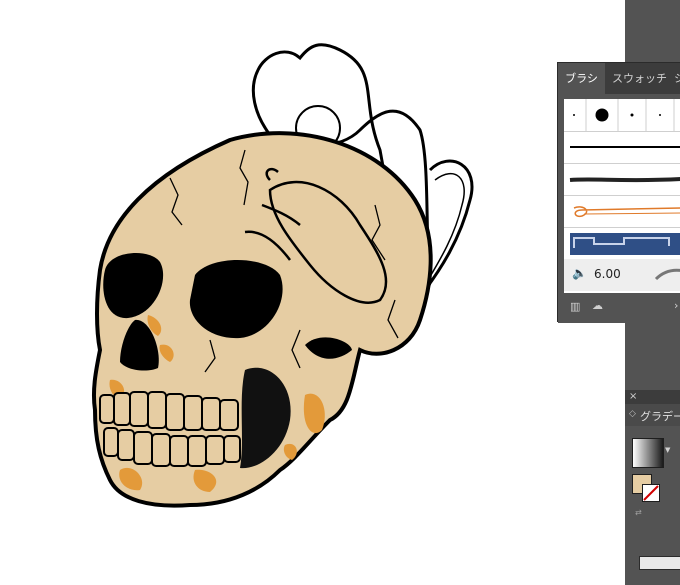 This screenshot has width=680, height=585. What do you see at coordinates (622, 275) in the screenshot?
I see `stroke-weight-readout: 🔈 6.00` at bounding box center [622, 275].